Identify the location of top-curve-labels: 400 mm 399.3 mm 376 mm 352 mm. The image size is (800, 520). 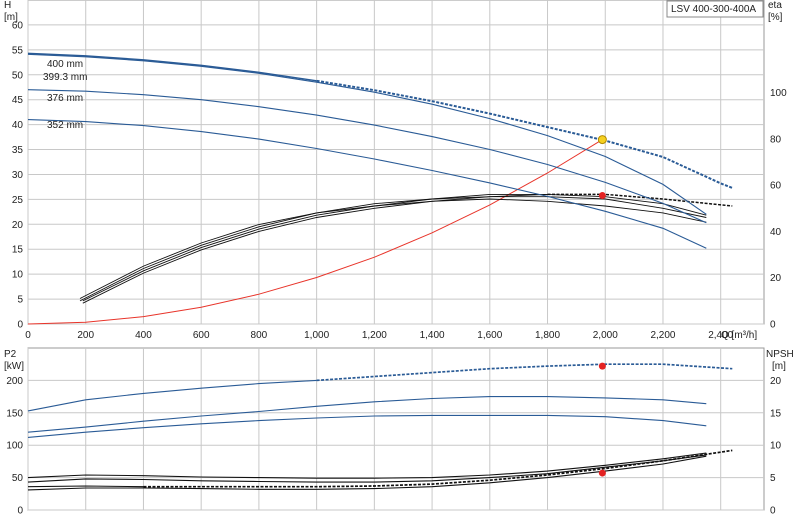
(65, 95).